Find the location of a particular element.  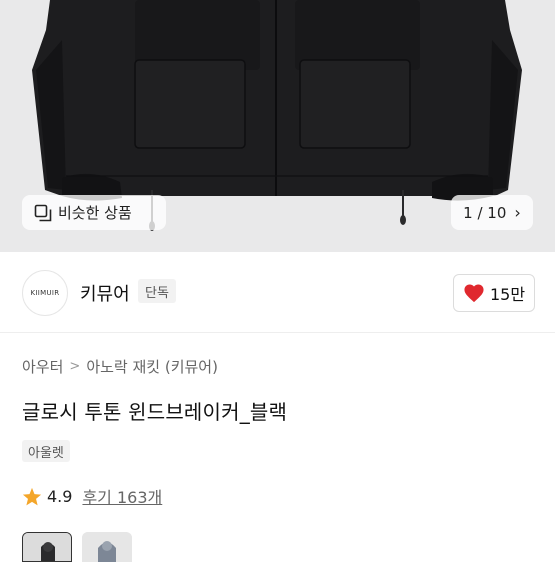

gray-jacket-thumbnail is located at coordinates (107, 547).